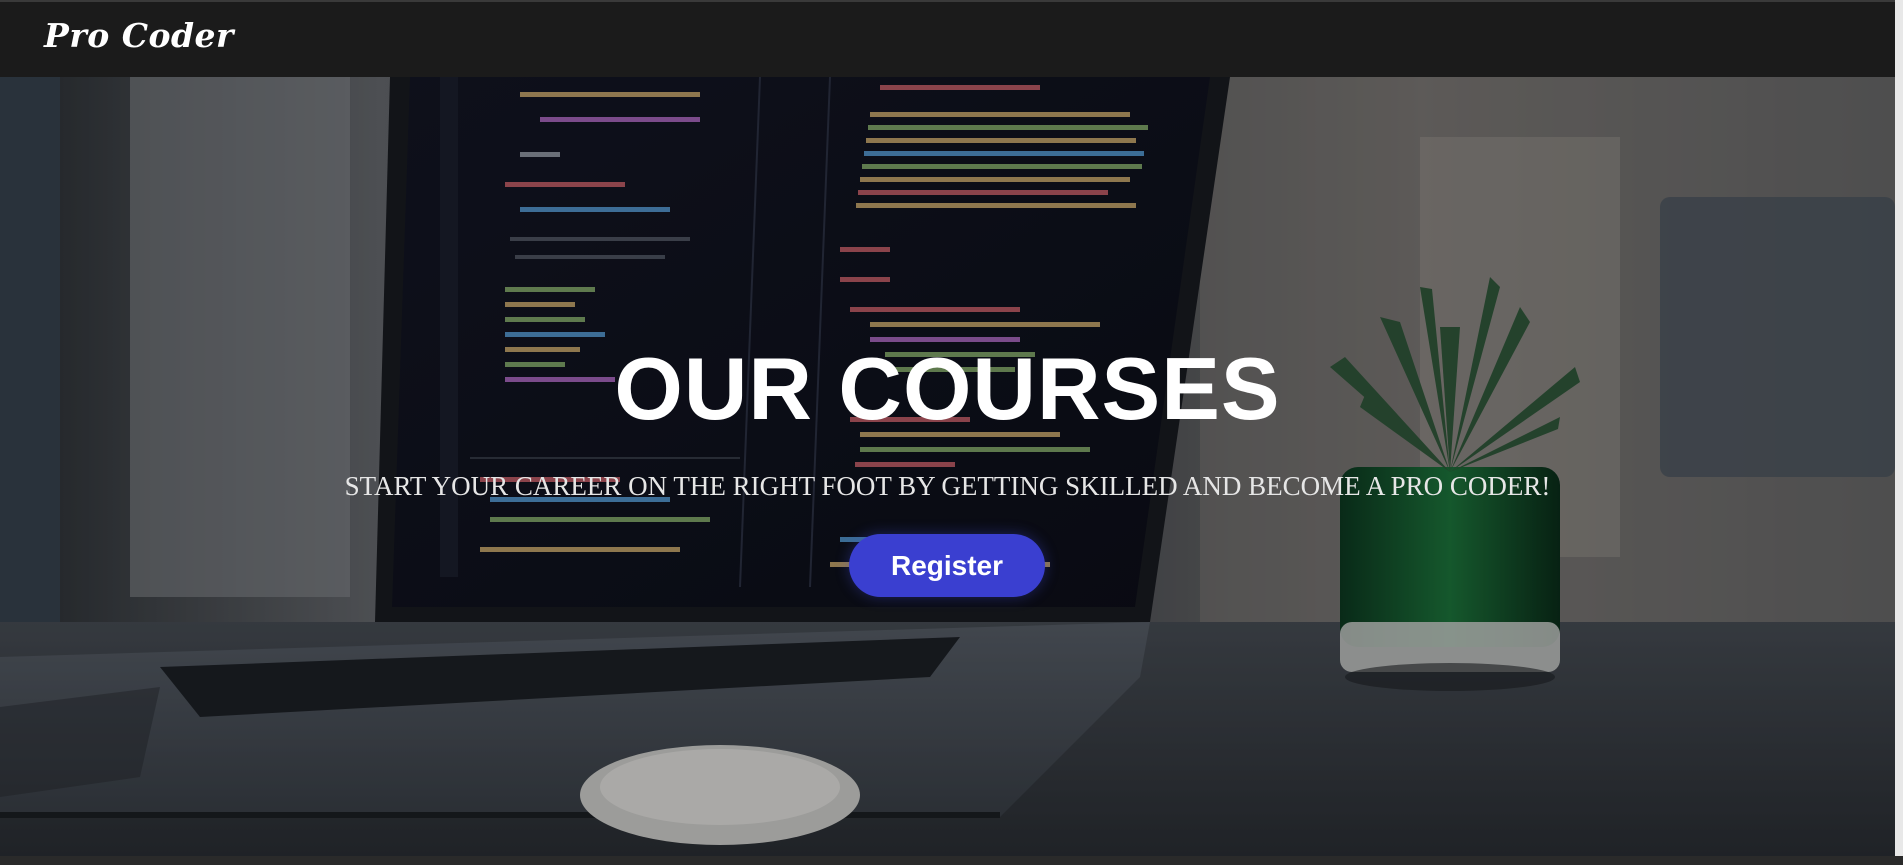 This screenshot has width=1903, height=865. What do you see at coordinates (1899, 428) in the screenshot?
I see `vertical-scrollbar` at bounding box center [1899, 428].